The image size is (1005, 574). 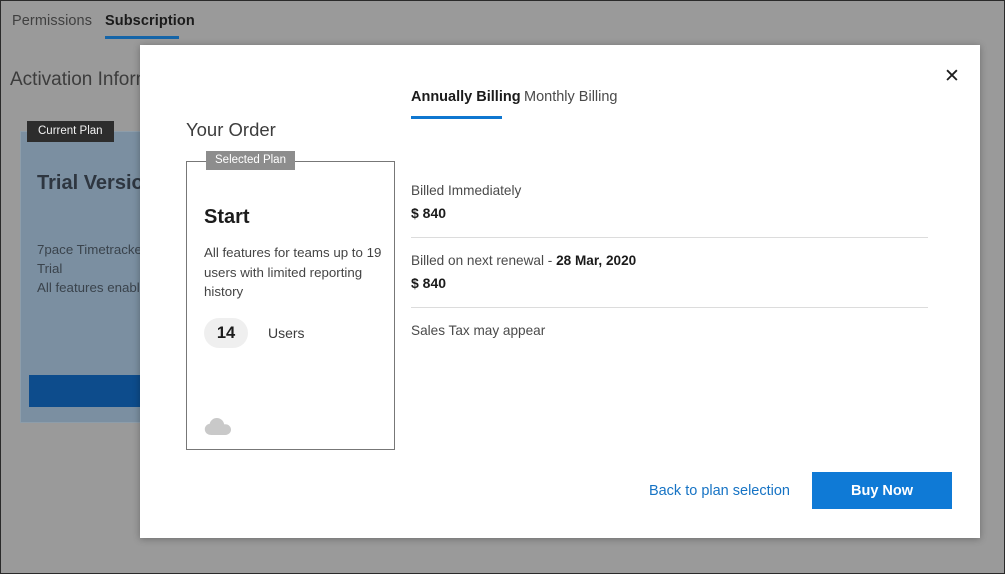 I want to click on users-row: 14 Users, so click(x=254, y=333).